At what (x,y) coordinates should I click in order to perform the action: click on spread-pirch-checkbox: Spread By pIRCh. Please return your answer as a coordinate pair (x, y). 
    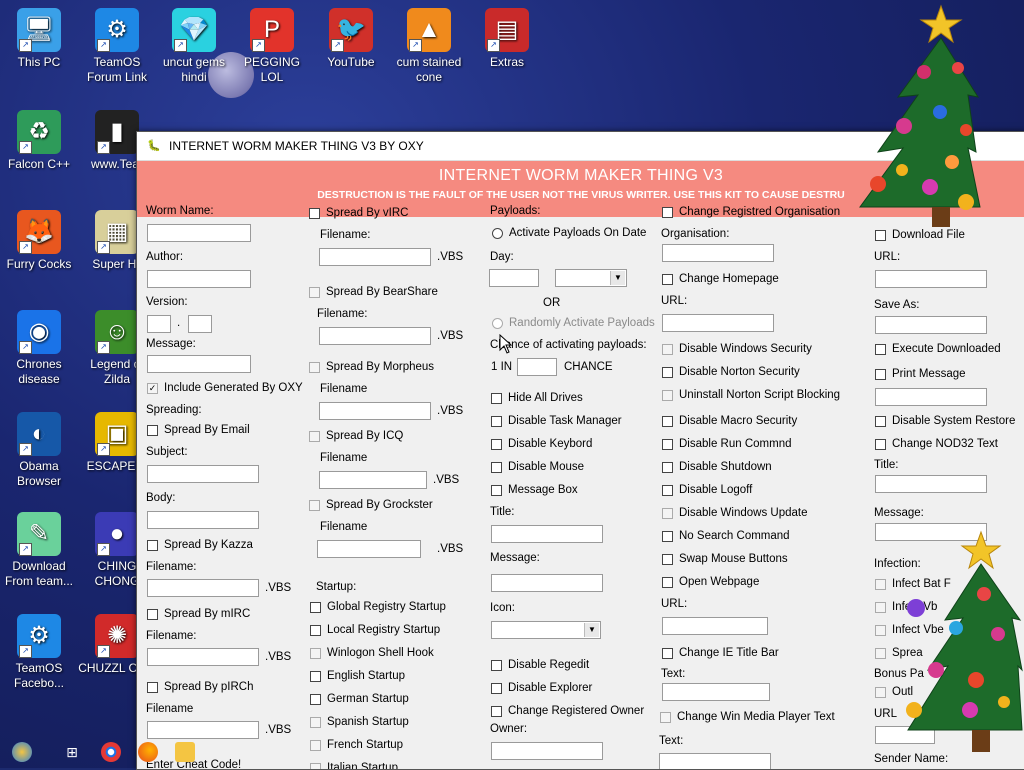
    Looking at the image, I should click on (200, 687).